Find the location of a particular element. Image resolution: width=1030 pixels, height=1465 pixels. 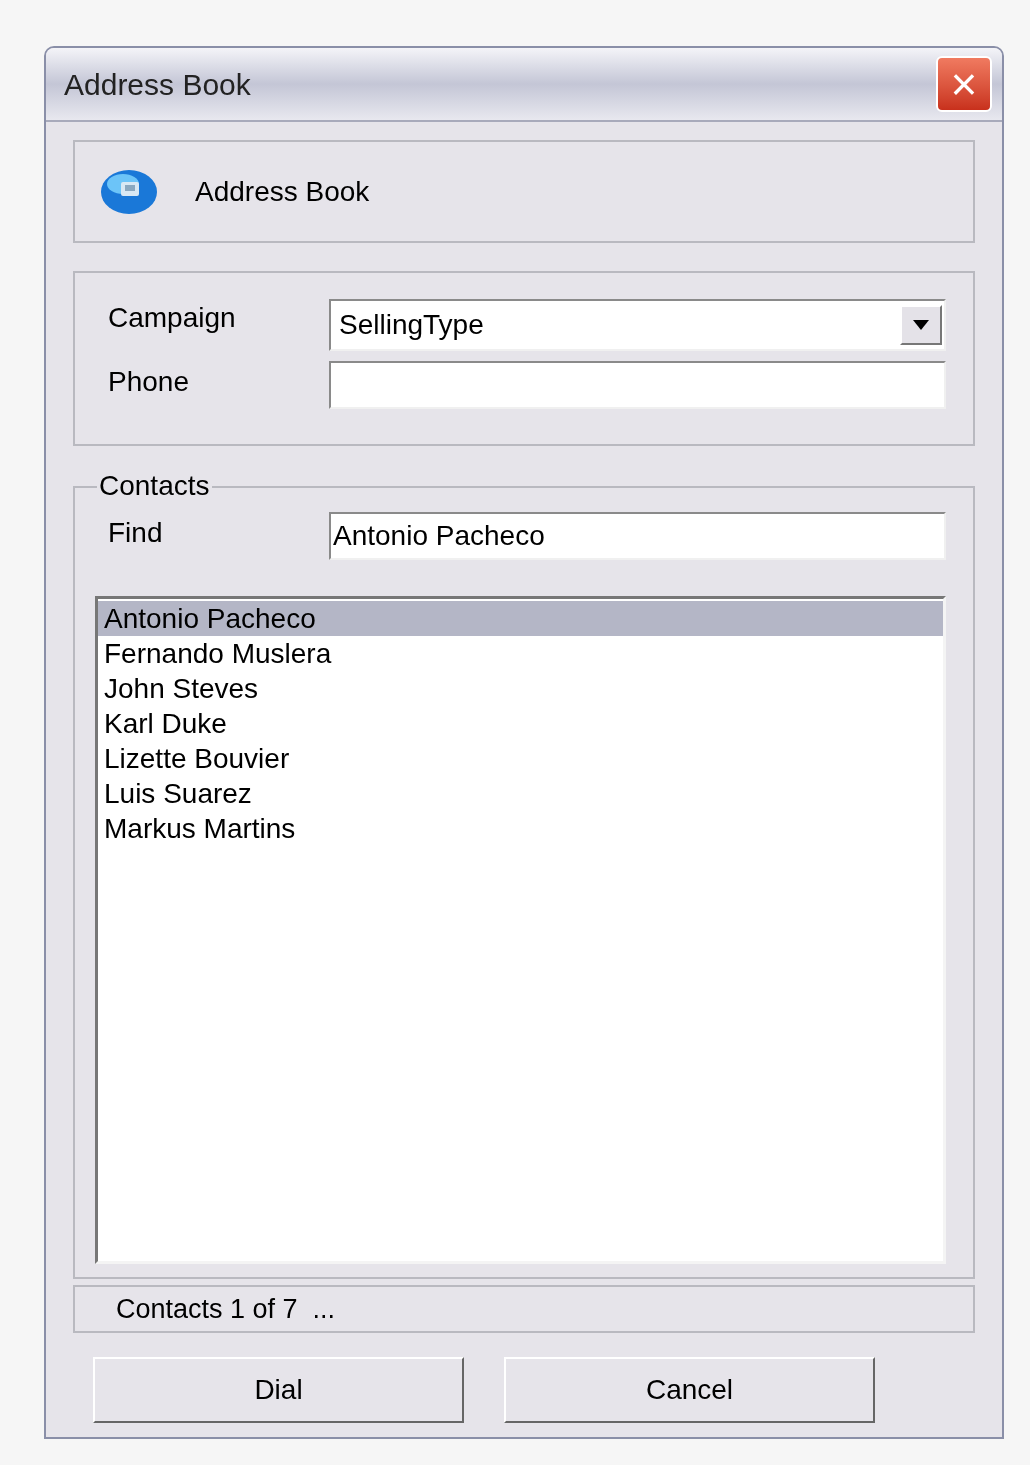

campaign-dropdown: SellingType is located at coordinates (637, 325).